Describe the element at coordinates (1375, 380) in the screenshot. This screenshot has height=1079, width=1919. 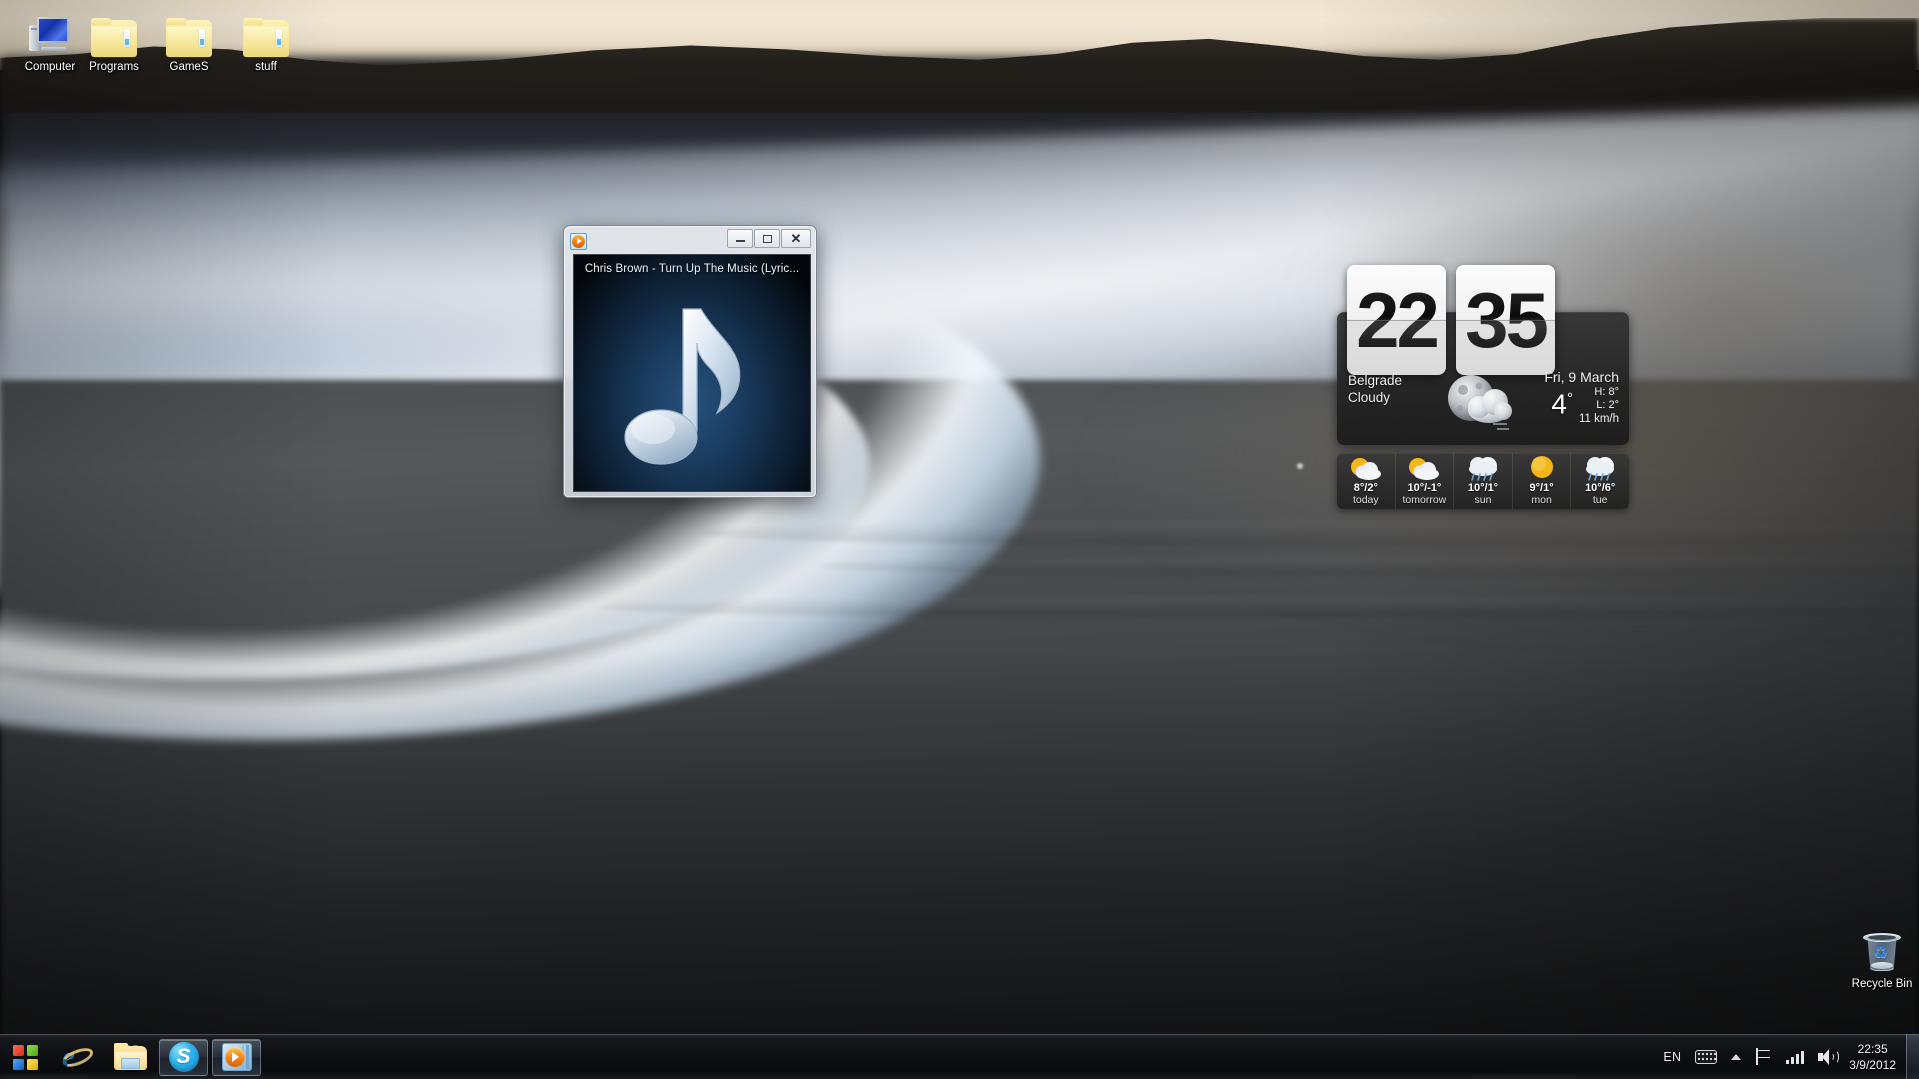
I see `weather-city: Belgrade` at that location.